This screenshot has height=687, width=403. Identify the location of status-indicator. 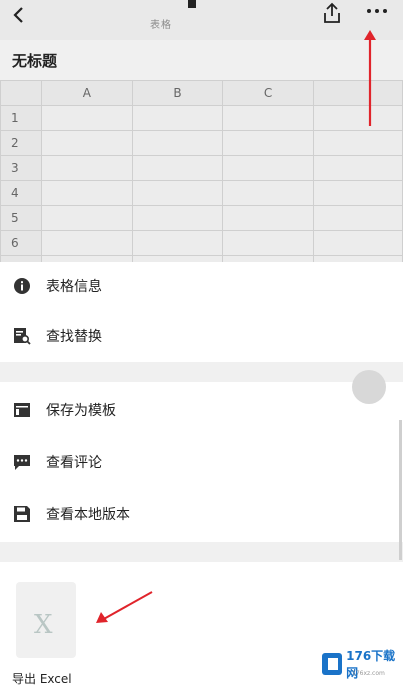
(192, 4).